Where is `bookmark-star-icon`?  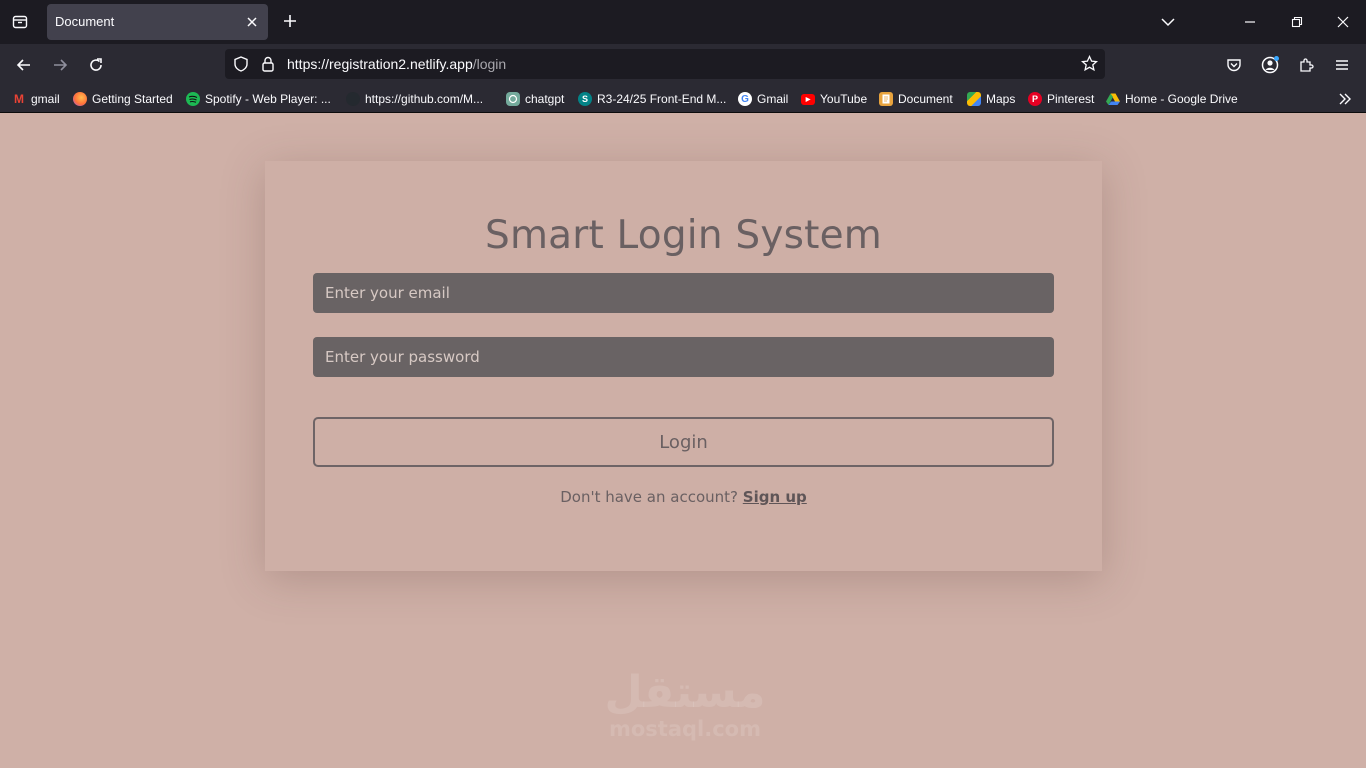 bookmark-star-icon is located at coordinates (1089, 65).